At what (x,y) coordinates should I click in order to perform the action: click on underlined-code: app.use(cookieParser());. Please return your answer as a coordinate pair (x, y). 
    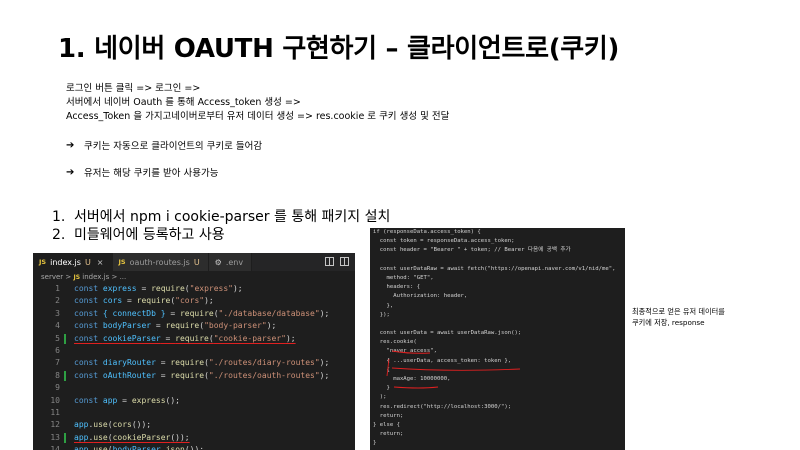
    Looking at the image, I should click on (132, 437).